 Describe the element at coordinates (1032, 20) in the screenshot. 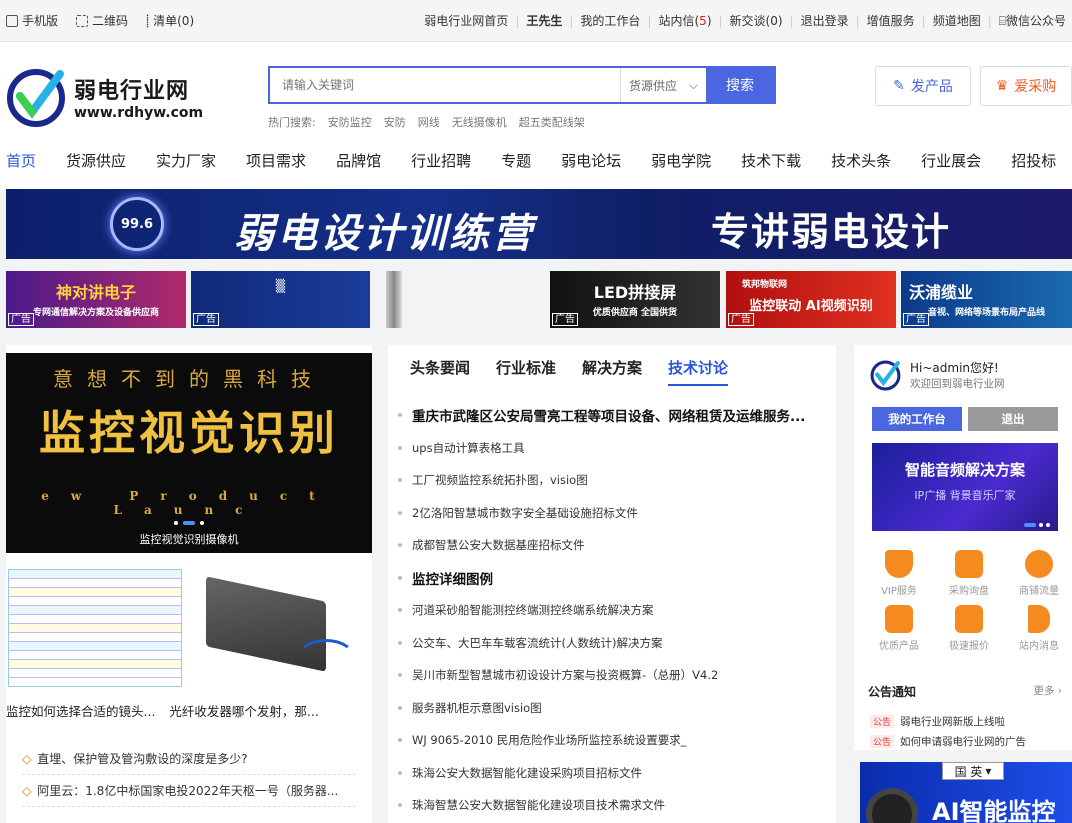

I see `wechat-link: ⌸微信公众号` at that location.